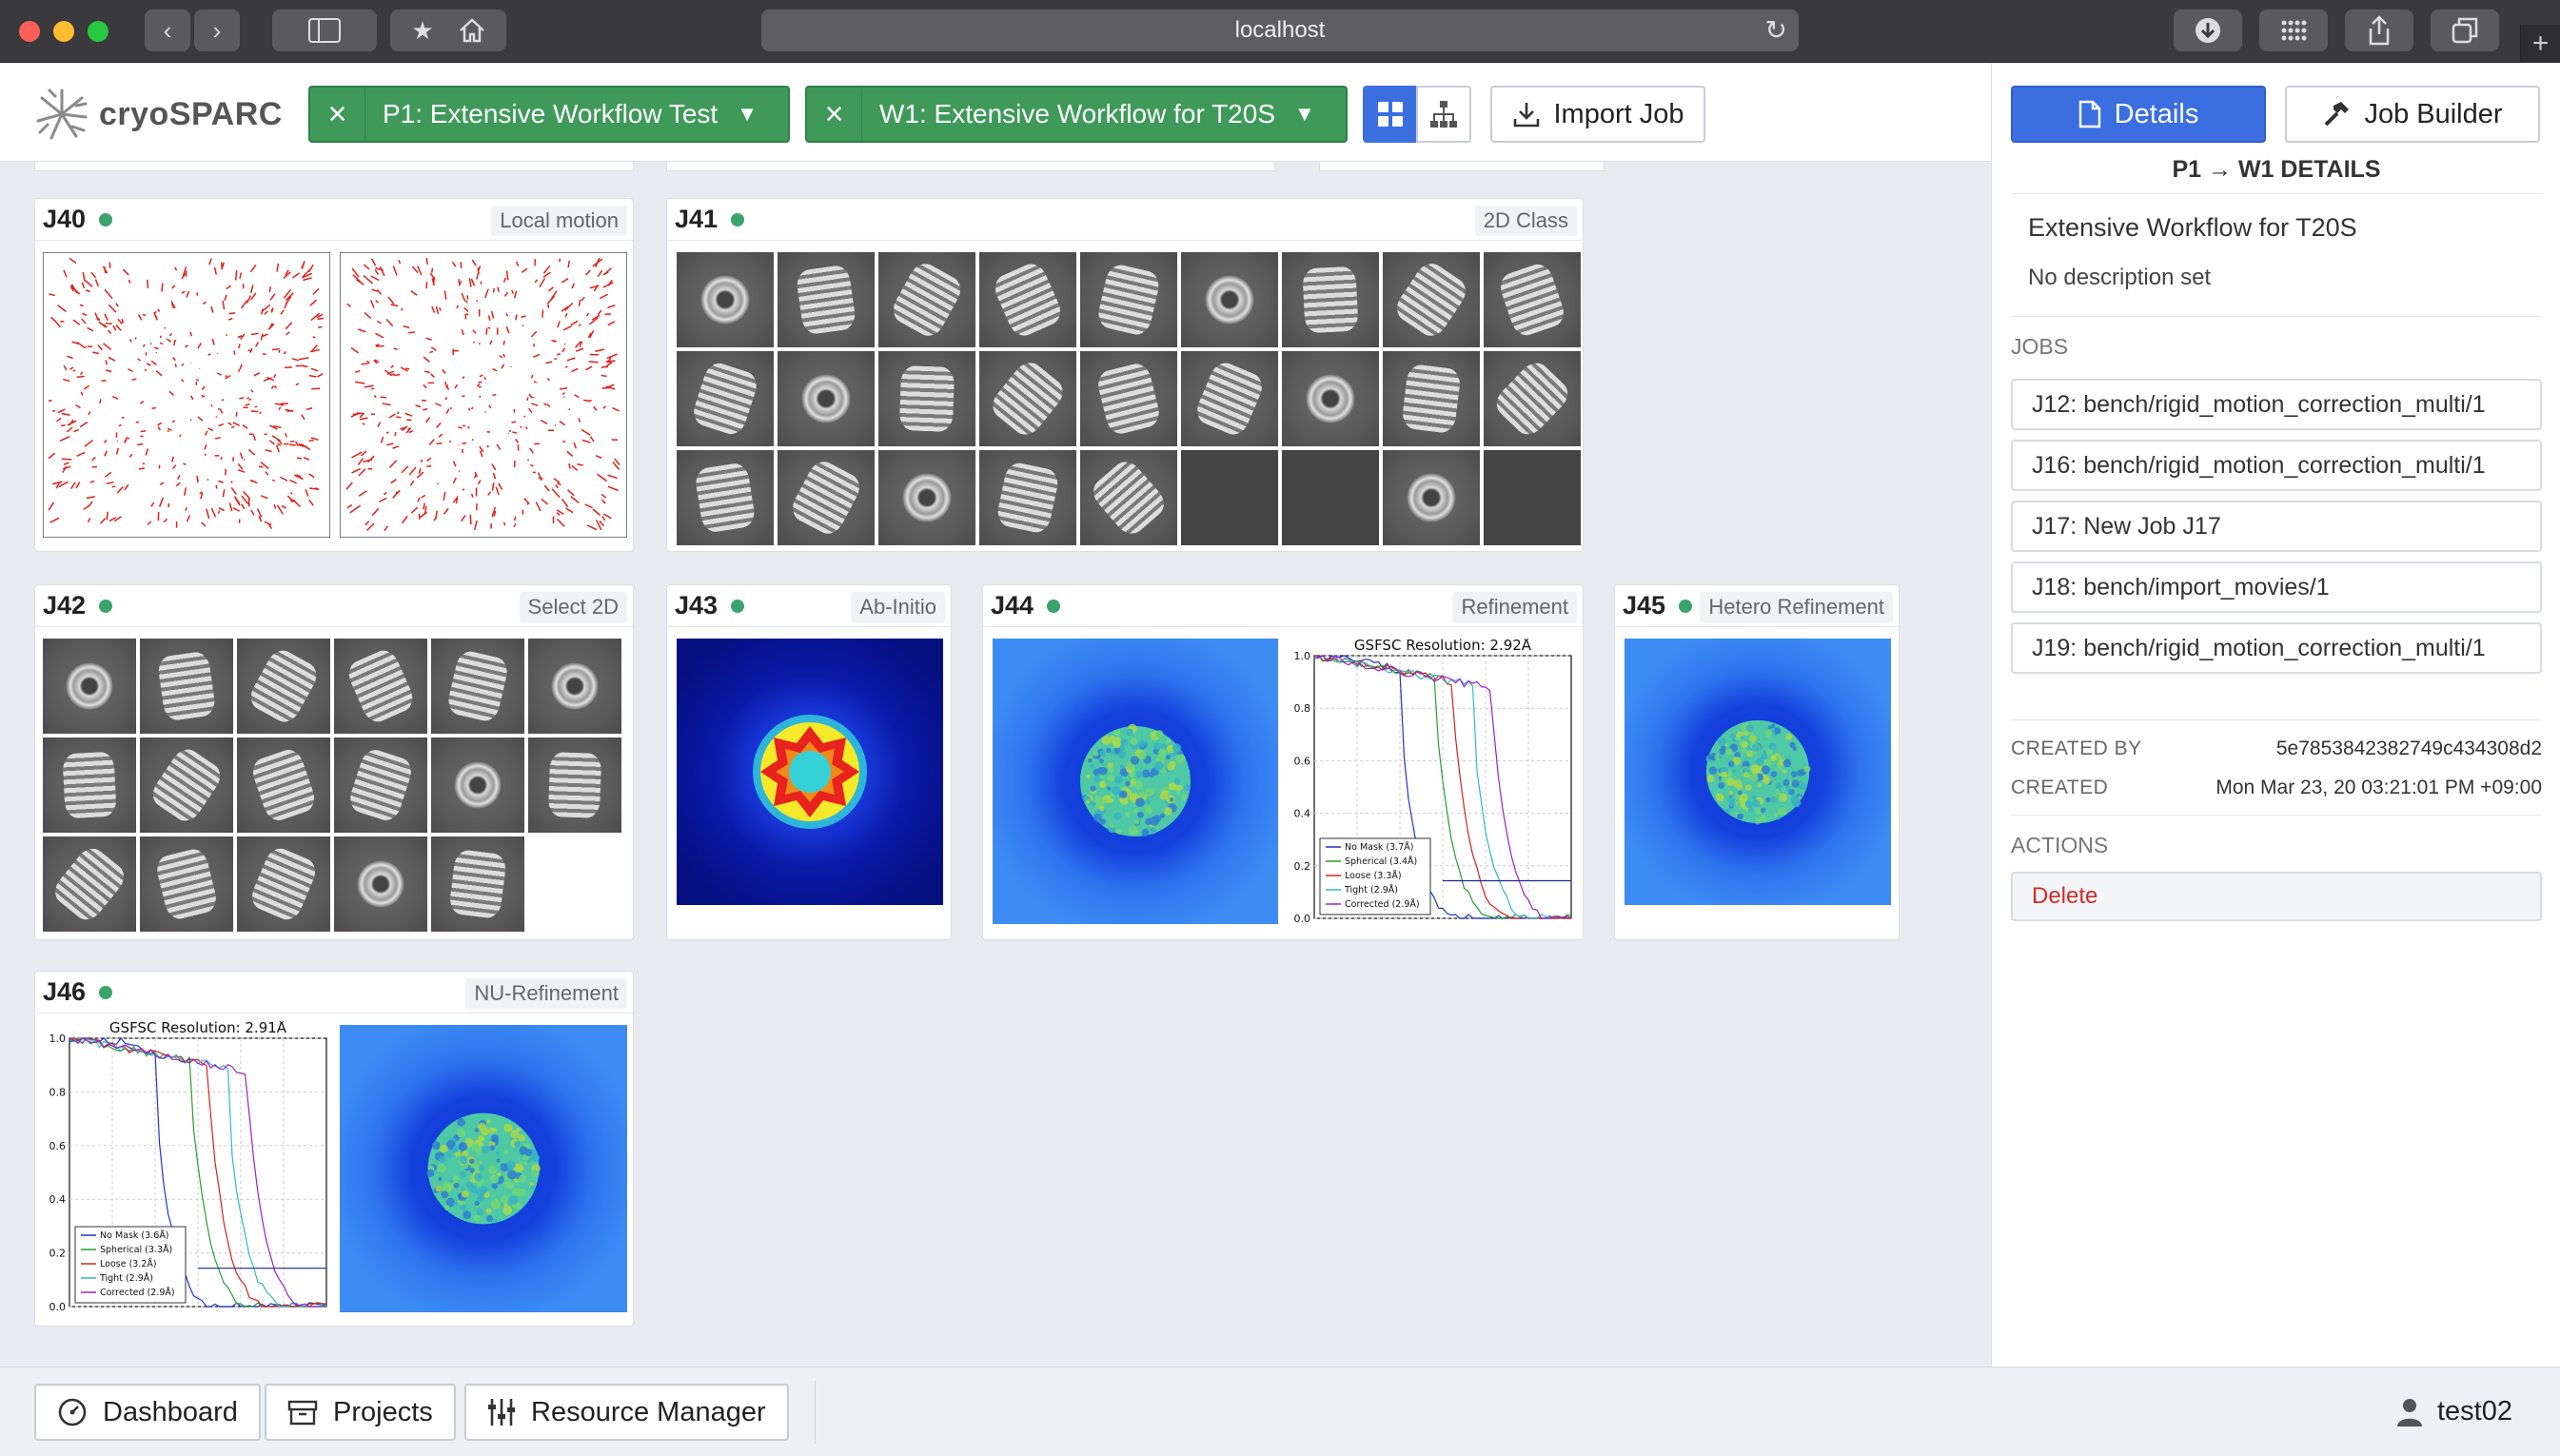 The width and height of the screenshot is (2560, 1456). Describe the element at coordinates (2293, 30) in the screenshot. I see `grid-apps-icon` at that location.